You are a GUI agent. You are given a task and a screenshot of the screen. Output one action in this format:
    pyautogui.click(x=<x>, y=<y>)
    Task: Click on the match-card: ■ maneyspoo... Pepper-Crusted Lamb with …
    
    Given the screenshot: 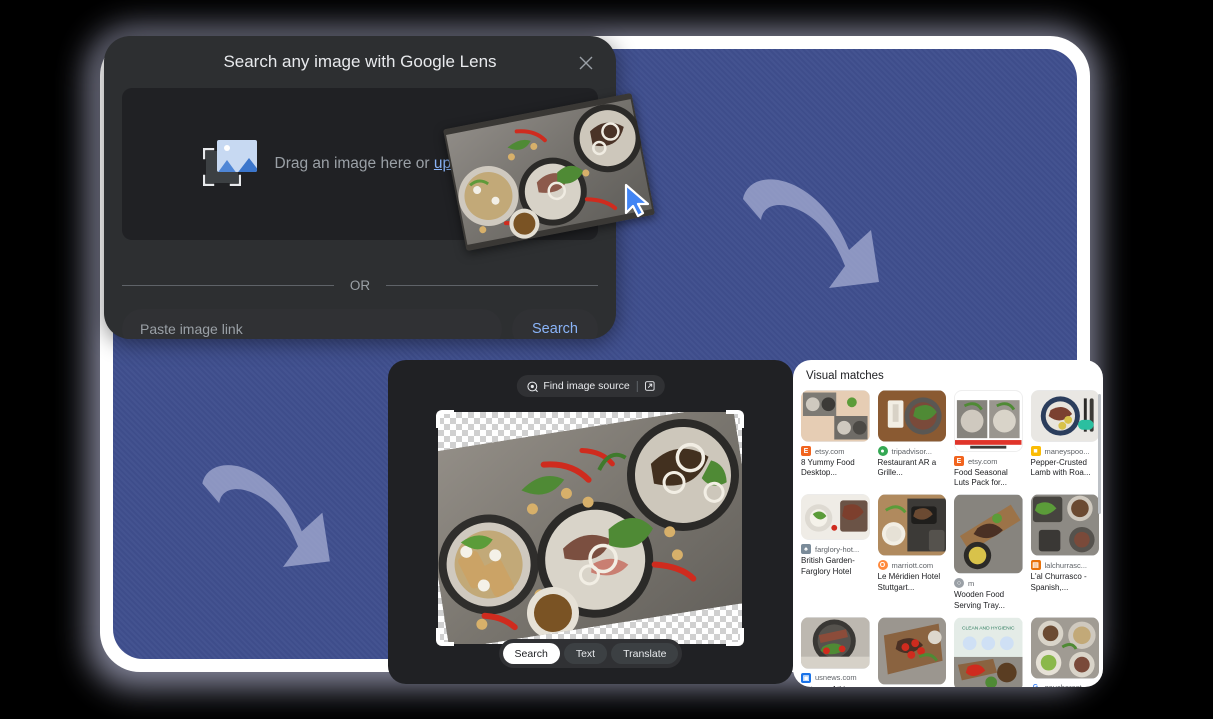 What is the action you would take?
    pyautogui.click(x=1065, y=439)
    